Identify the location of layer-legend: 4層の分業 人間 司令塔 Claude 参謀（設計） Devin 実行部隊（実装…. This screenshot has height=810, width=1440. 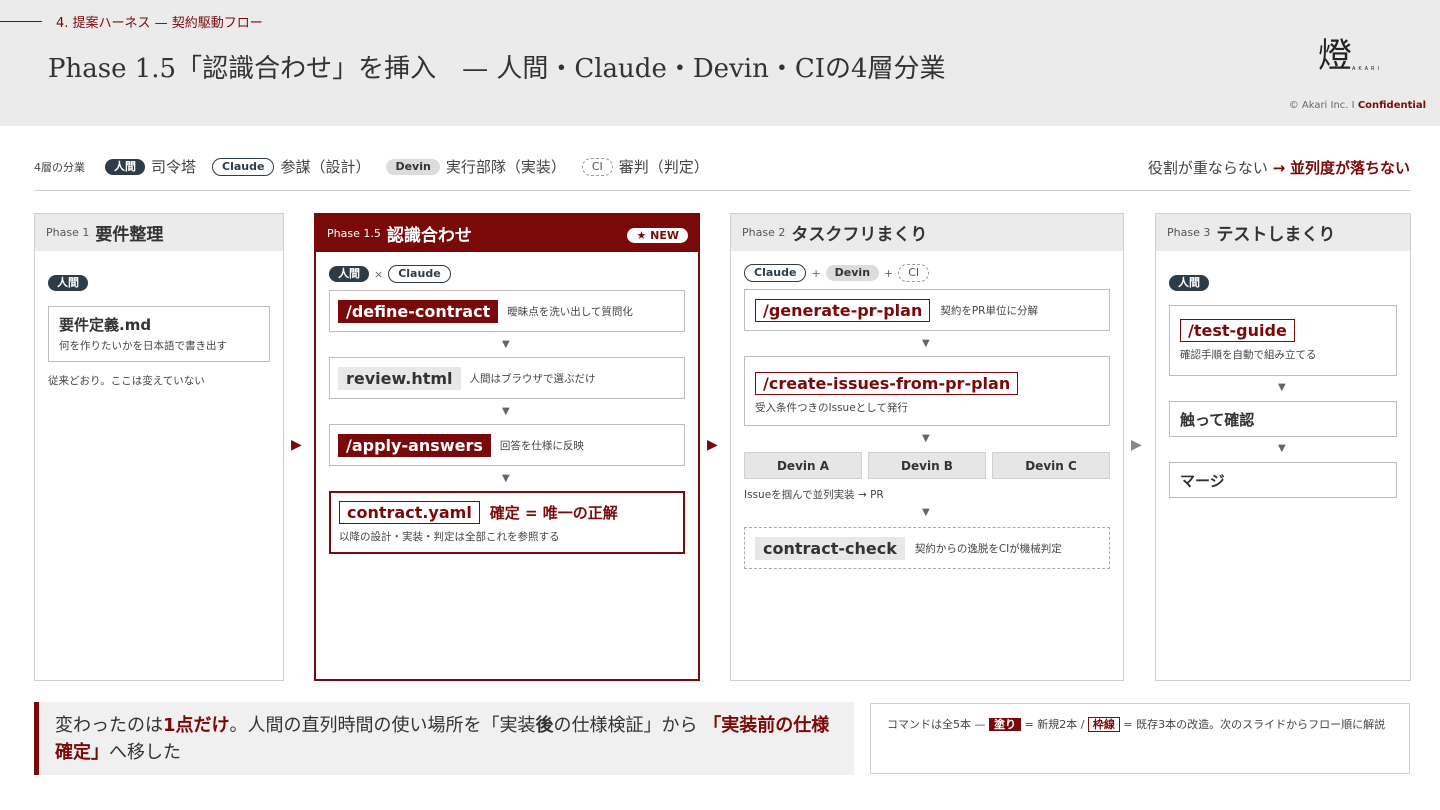
(379, 166).